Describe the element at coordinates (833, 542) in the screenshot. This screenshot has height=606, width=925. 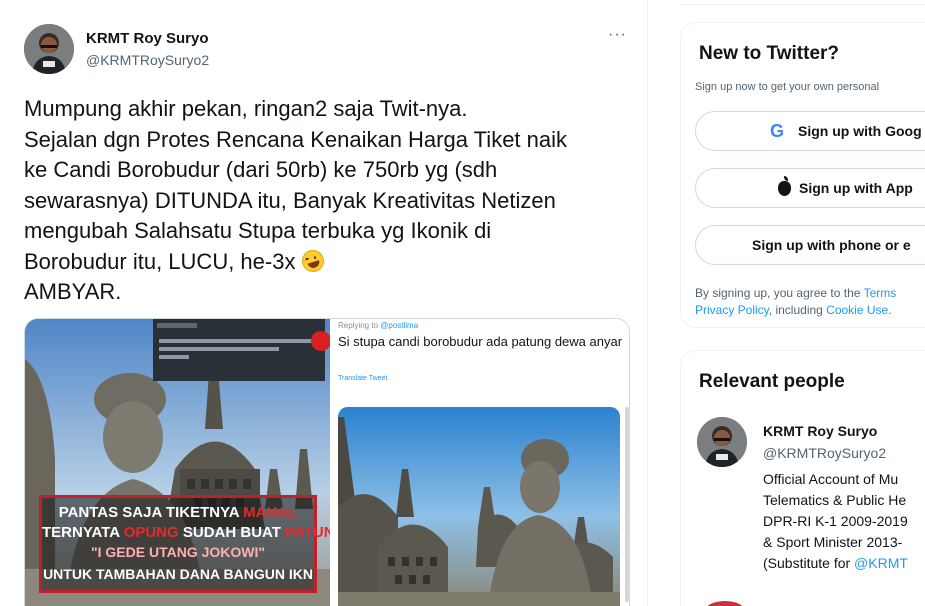
I see `bio-line: & Sport Minister 2013-` at that location.